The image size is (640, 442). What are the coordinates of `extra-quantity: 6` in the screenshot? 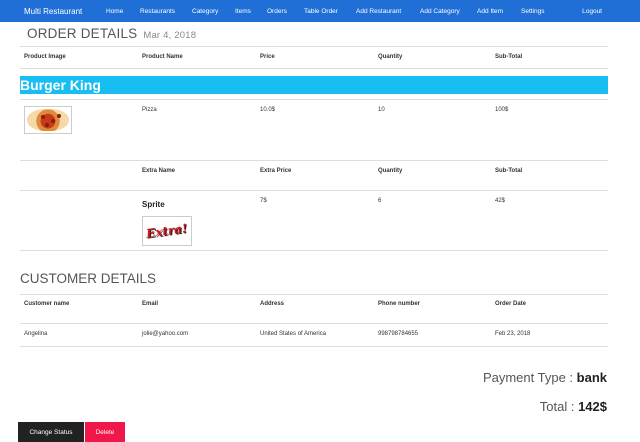 It's located at (380, 201).